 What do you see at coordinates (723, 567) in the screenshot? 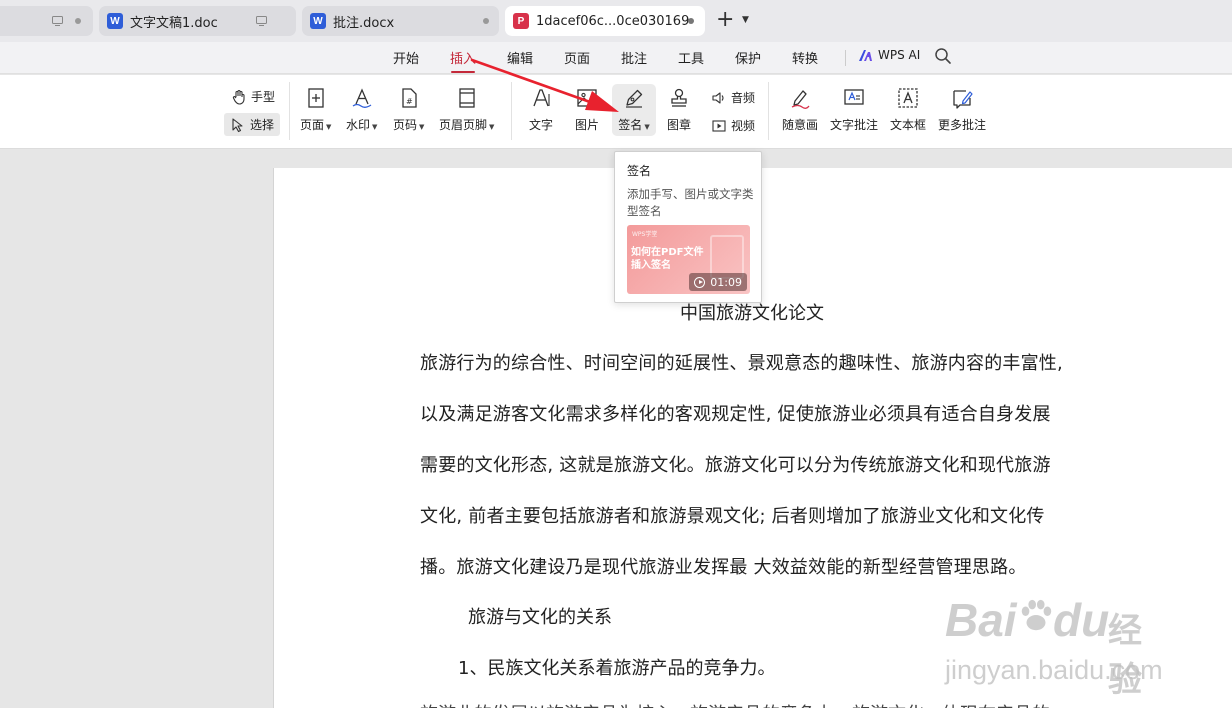
I see `paragraph-line: 播。旅游文化建设乃是现代旅游业发挥最 大效益效能的新型经营管理思路。` at bounding box center [723, 567].